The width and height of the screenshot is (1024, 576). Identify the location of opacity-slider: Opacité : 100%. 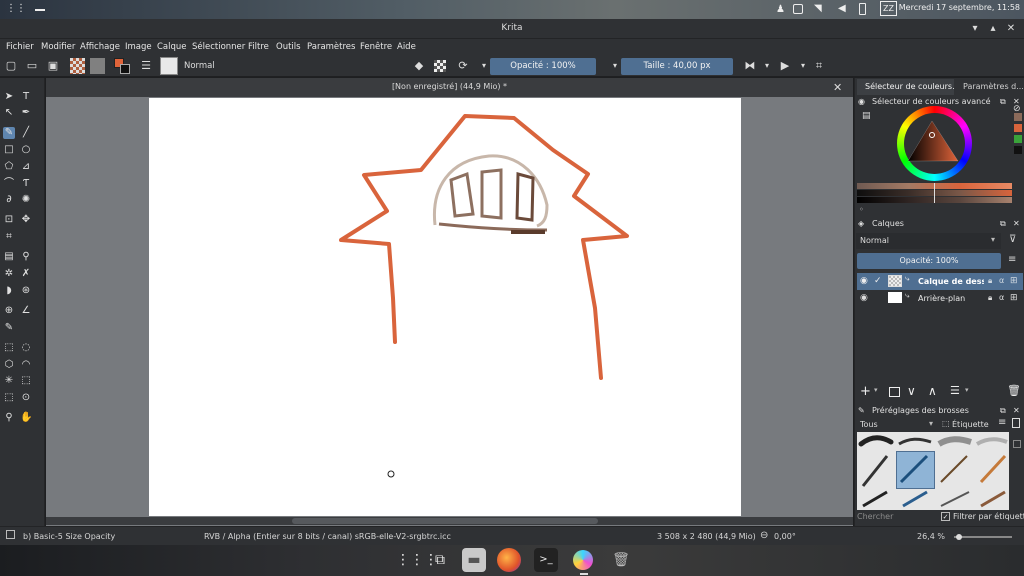
(543, 66).